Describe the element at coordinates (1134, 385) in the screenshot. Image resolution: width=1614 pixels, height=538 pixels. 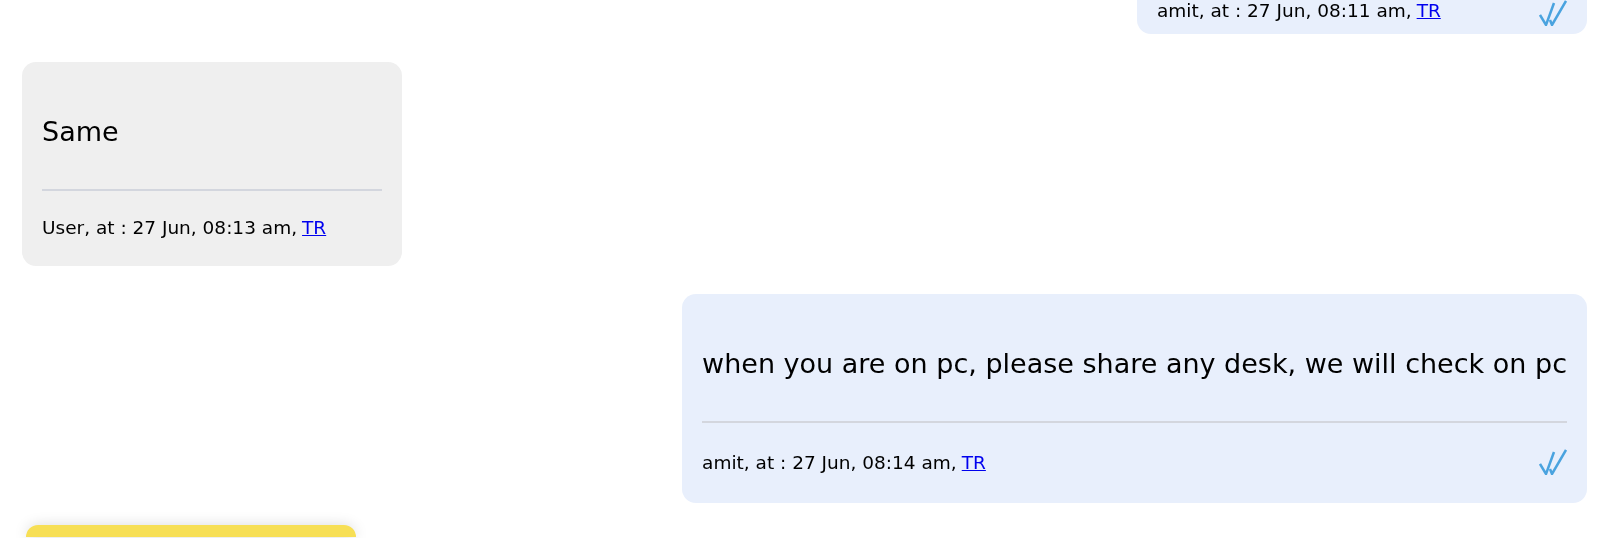
I see `message-text: when you are on pc, please share any desk, we will check on pc` at that location.